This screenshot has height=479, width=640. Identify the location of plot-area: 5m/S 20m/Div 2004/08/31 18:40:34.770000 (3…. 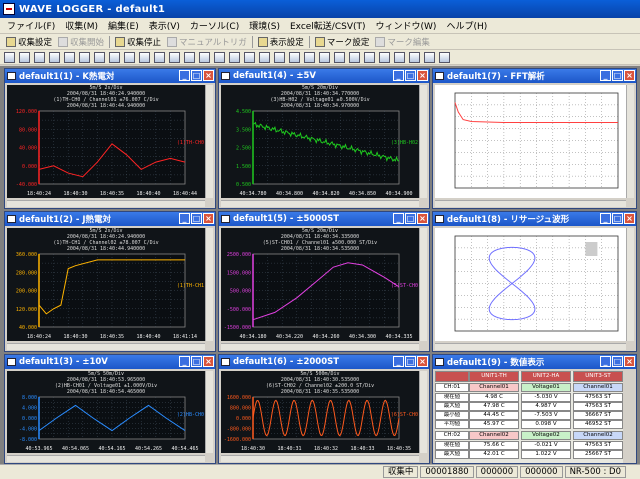
(320, 141).